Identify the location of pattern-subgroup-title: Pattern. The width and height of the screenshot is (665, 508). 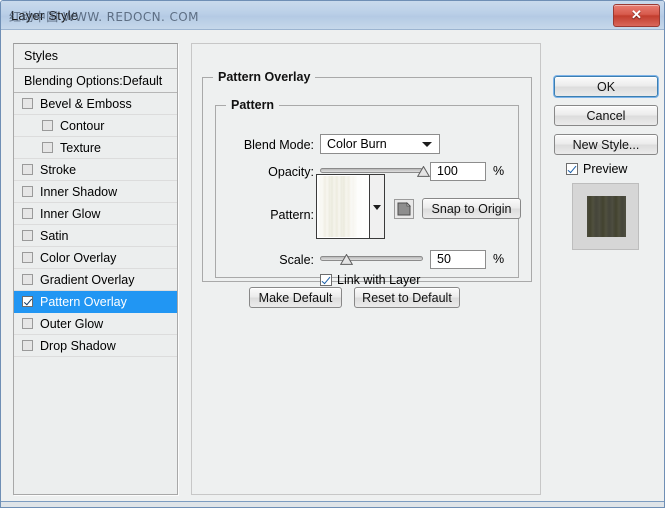
(253, 105).